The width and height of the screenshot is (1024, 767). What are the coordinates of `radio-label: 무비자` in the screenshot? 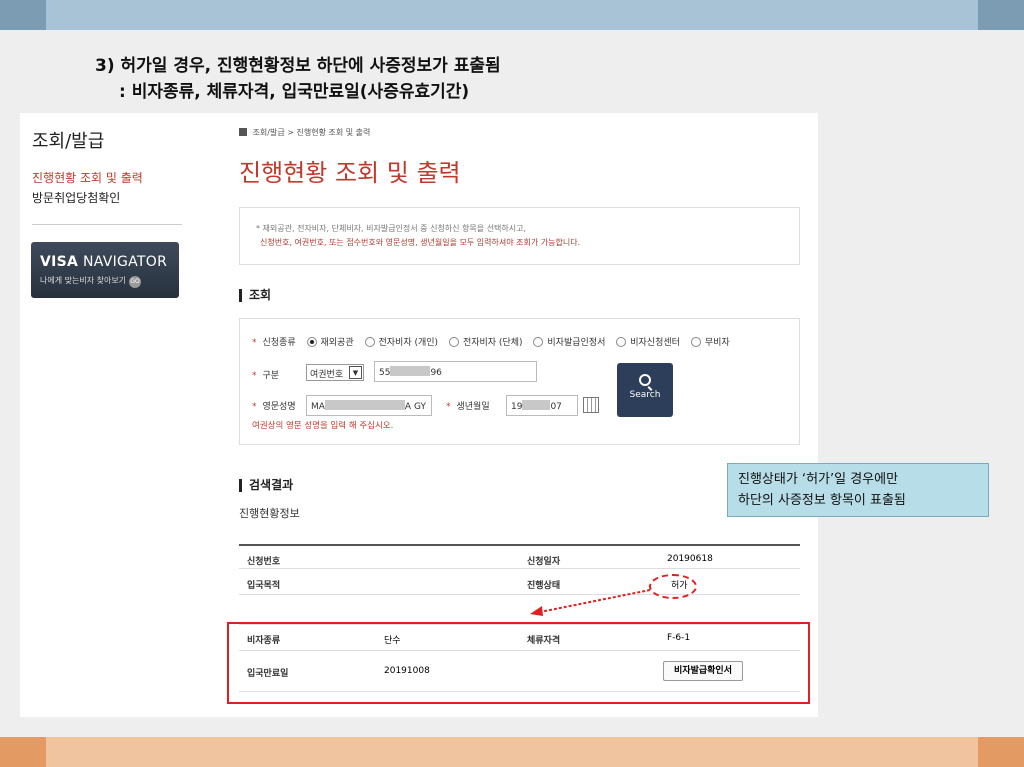 It's located at (717, 343).